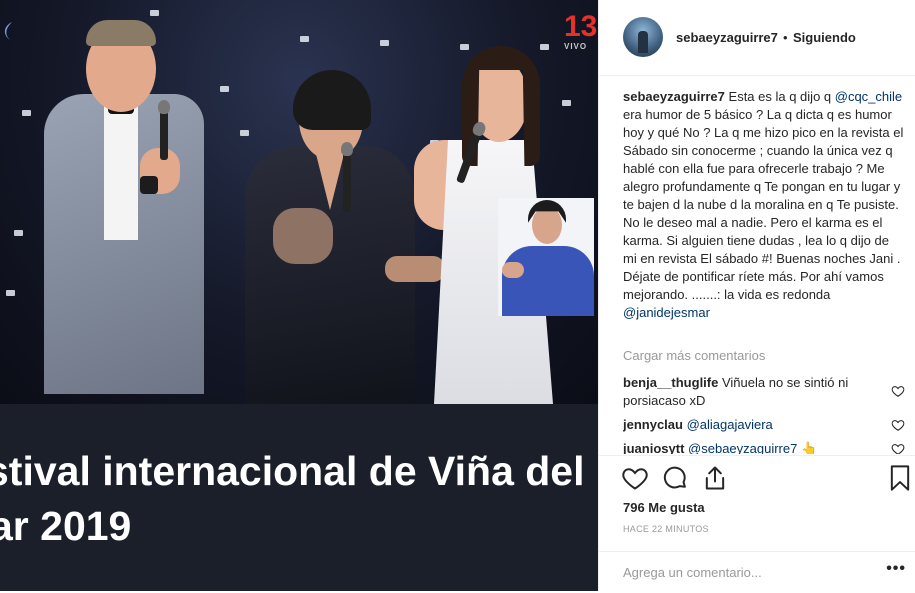 The image size is (915, 593). I want to click on post-actions: 796 Me gusta HACE 22 MINUTOS •••, so click(757, 523).